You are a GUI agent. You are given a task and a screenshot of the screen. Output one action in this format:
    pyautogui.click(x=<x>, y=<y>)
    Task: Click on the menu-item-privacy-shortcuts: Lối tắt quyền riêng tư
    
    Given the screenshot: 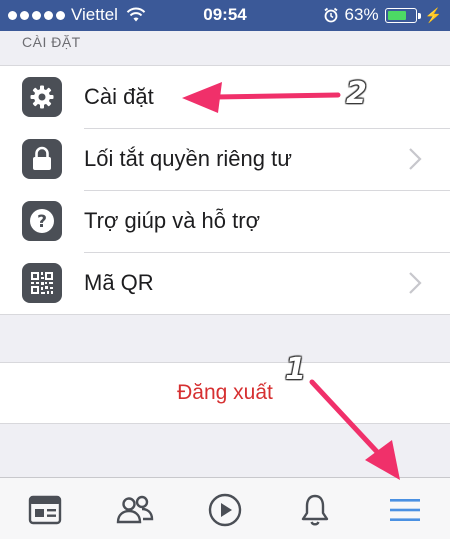 What is the action you would take?
    pyautogui.click(x=225, y=159)
    